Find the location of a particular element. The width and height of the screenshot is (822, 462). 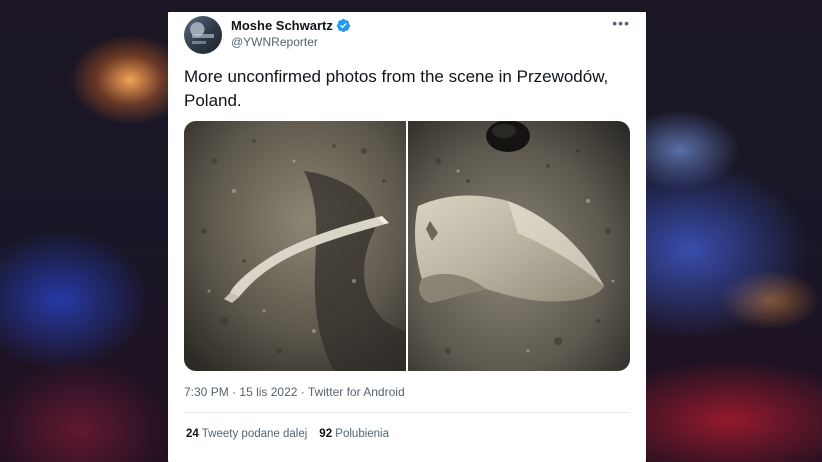

debris-fragment-image is located at coordinates (519, 246).